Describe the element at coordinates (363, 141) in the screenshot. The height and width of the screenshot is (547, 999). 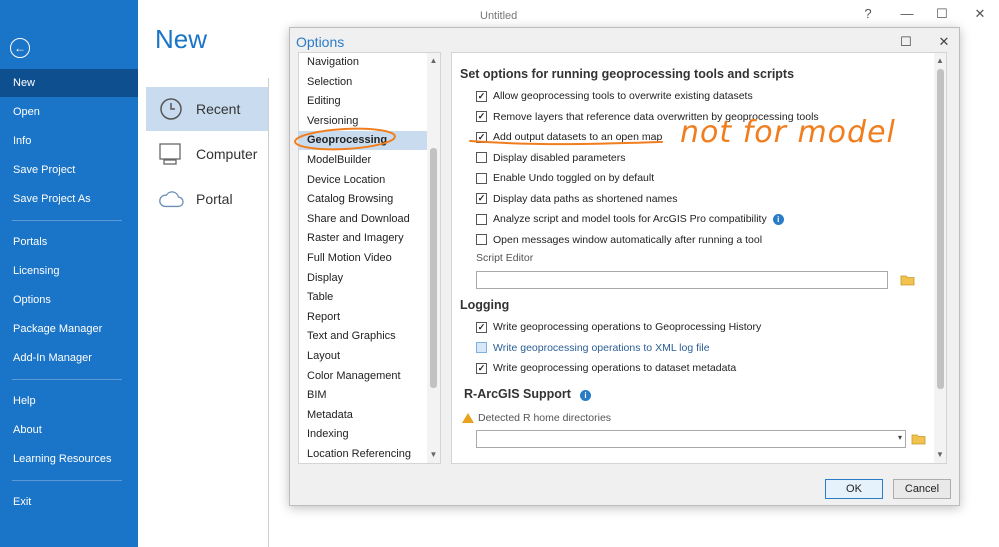
I see `nav-item-geoprocessing: Geoprocessing` at that location.